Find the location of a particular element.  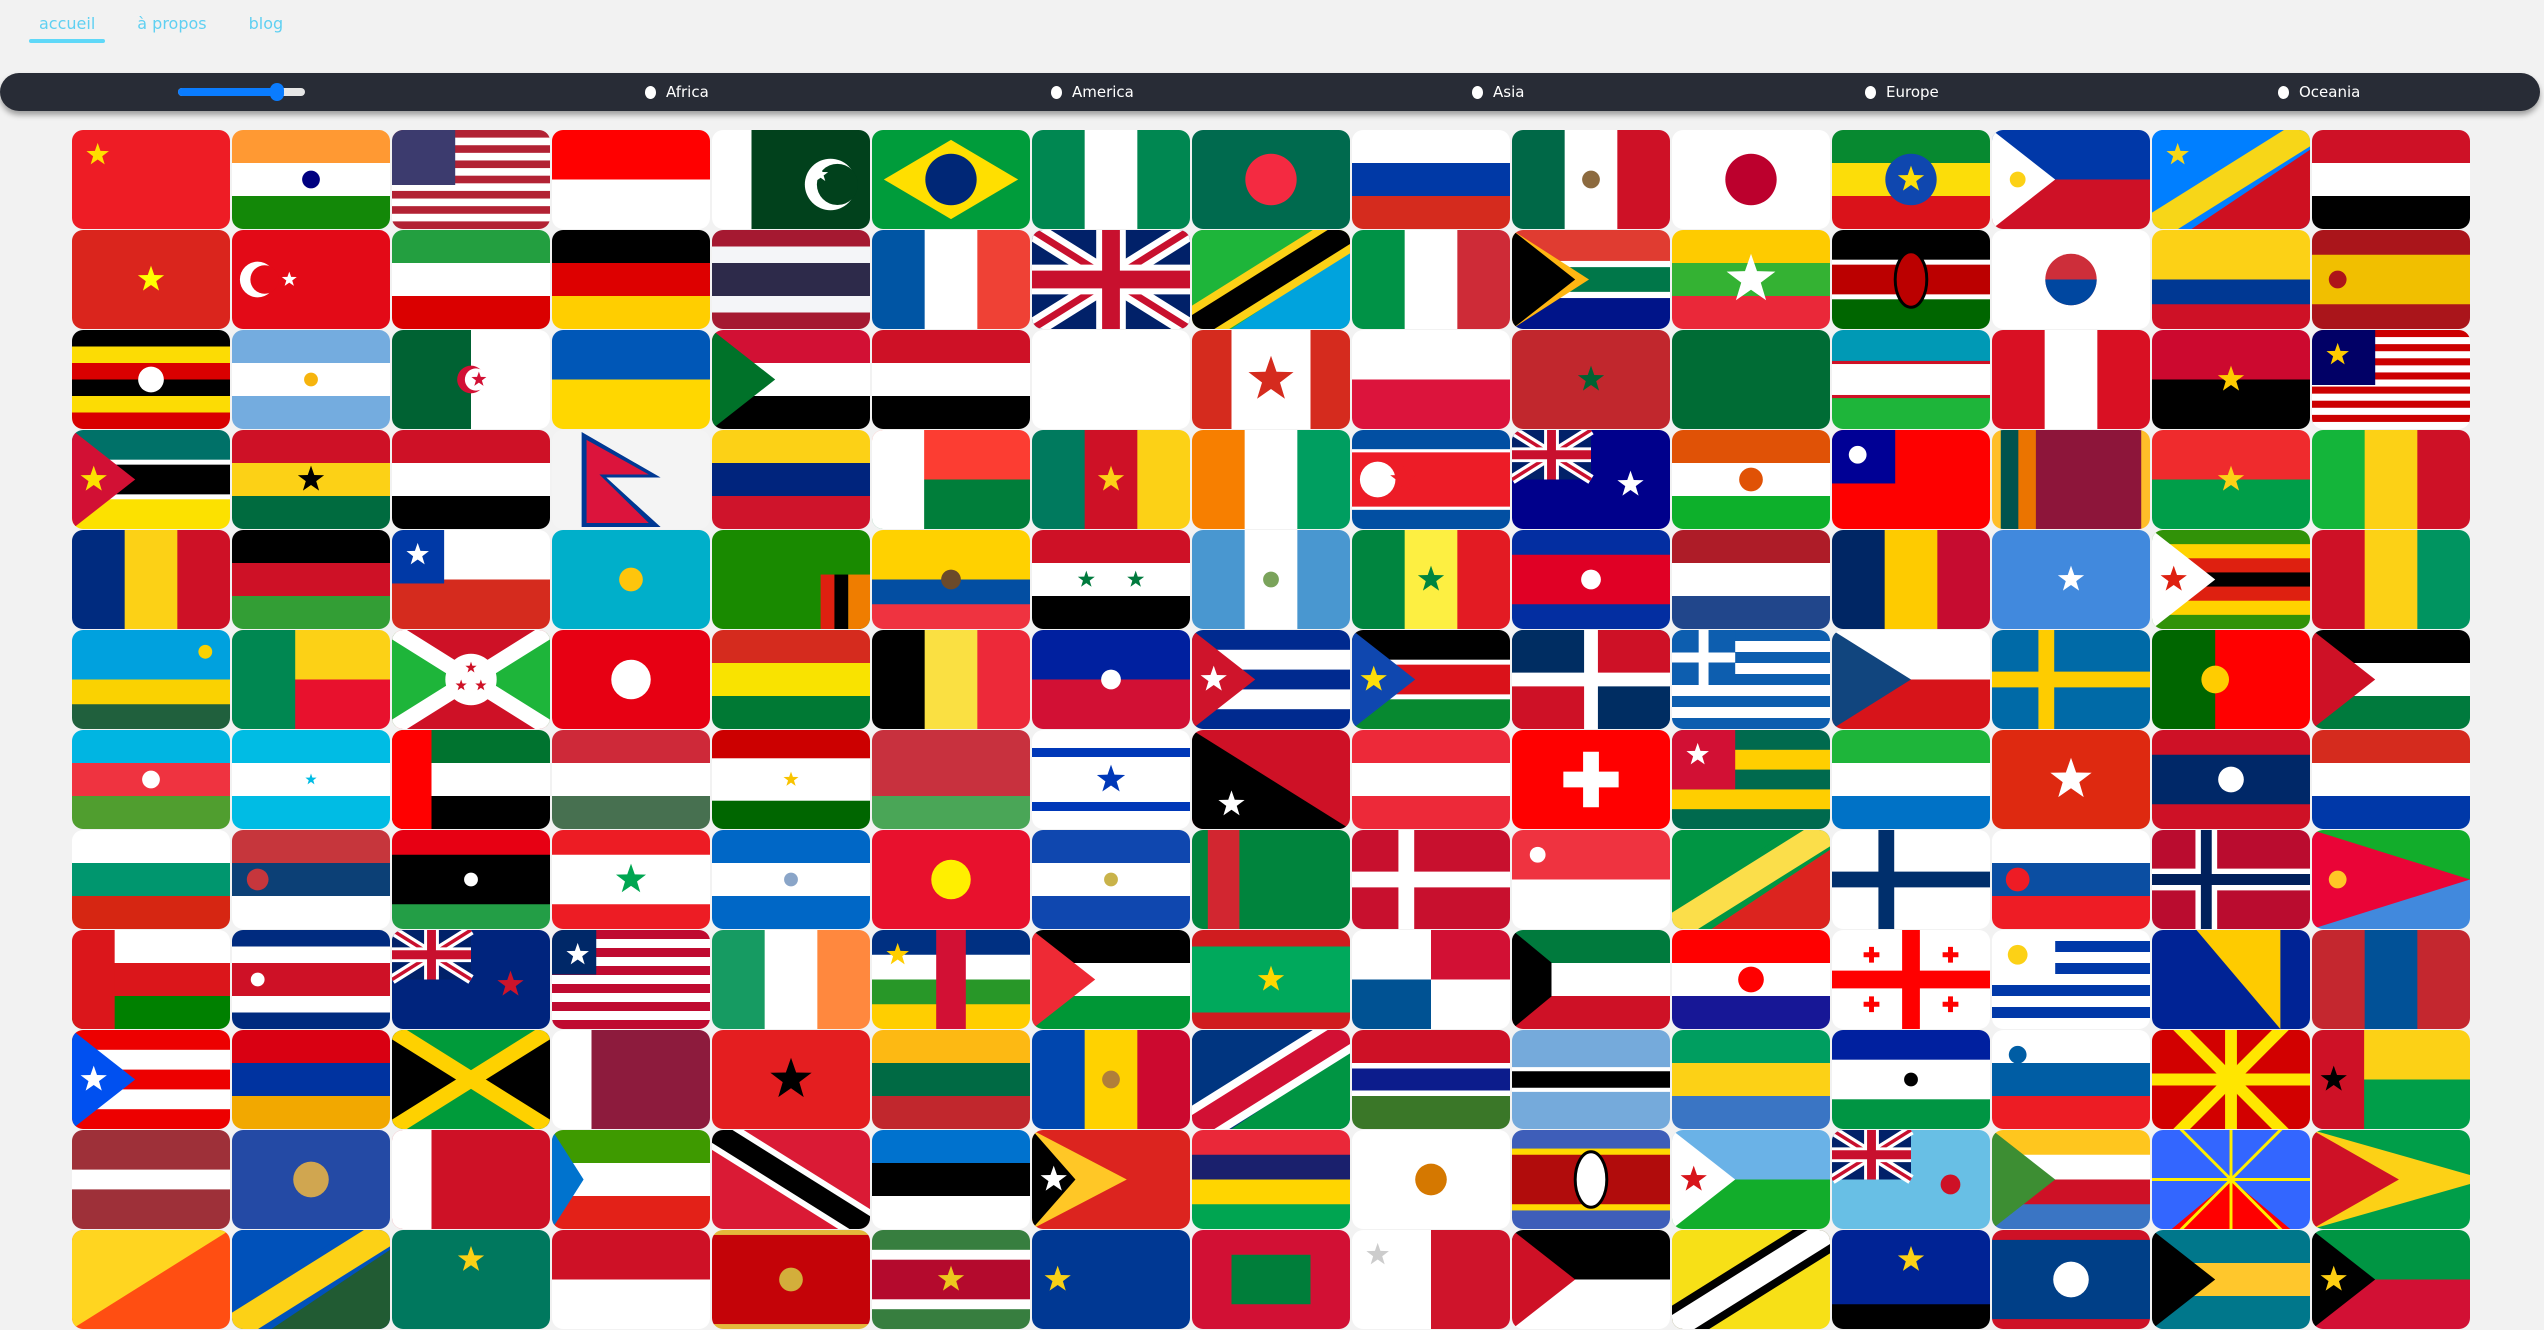

flag-dr-congo is located at coordinates (2231, 179).